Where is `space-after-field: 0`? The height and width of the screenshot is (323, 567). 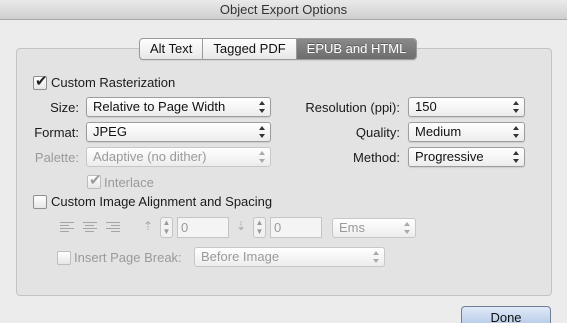
space-after-field: 0 is located at coordinates (296, 227).